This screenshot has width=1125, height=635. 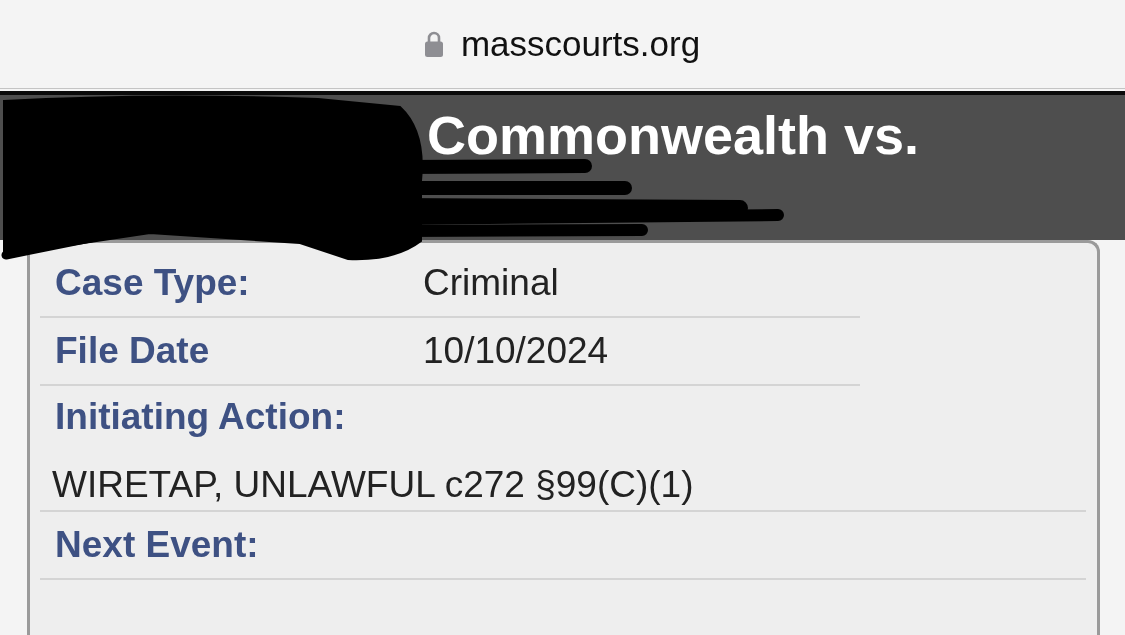 What do you see at coordinates (132, 351) in the screenshot?
I see `field-label: File Date` at bounding box center [132, 351].